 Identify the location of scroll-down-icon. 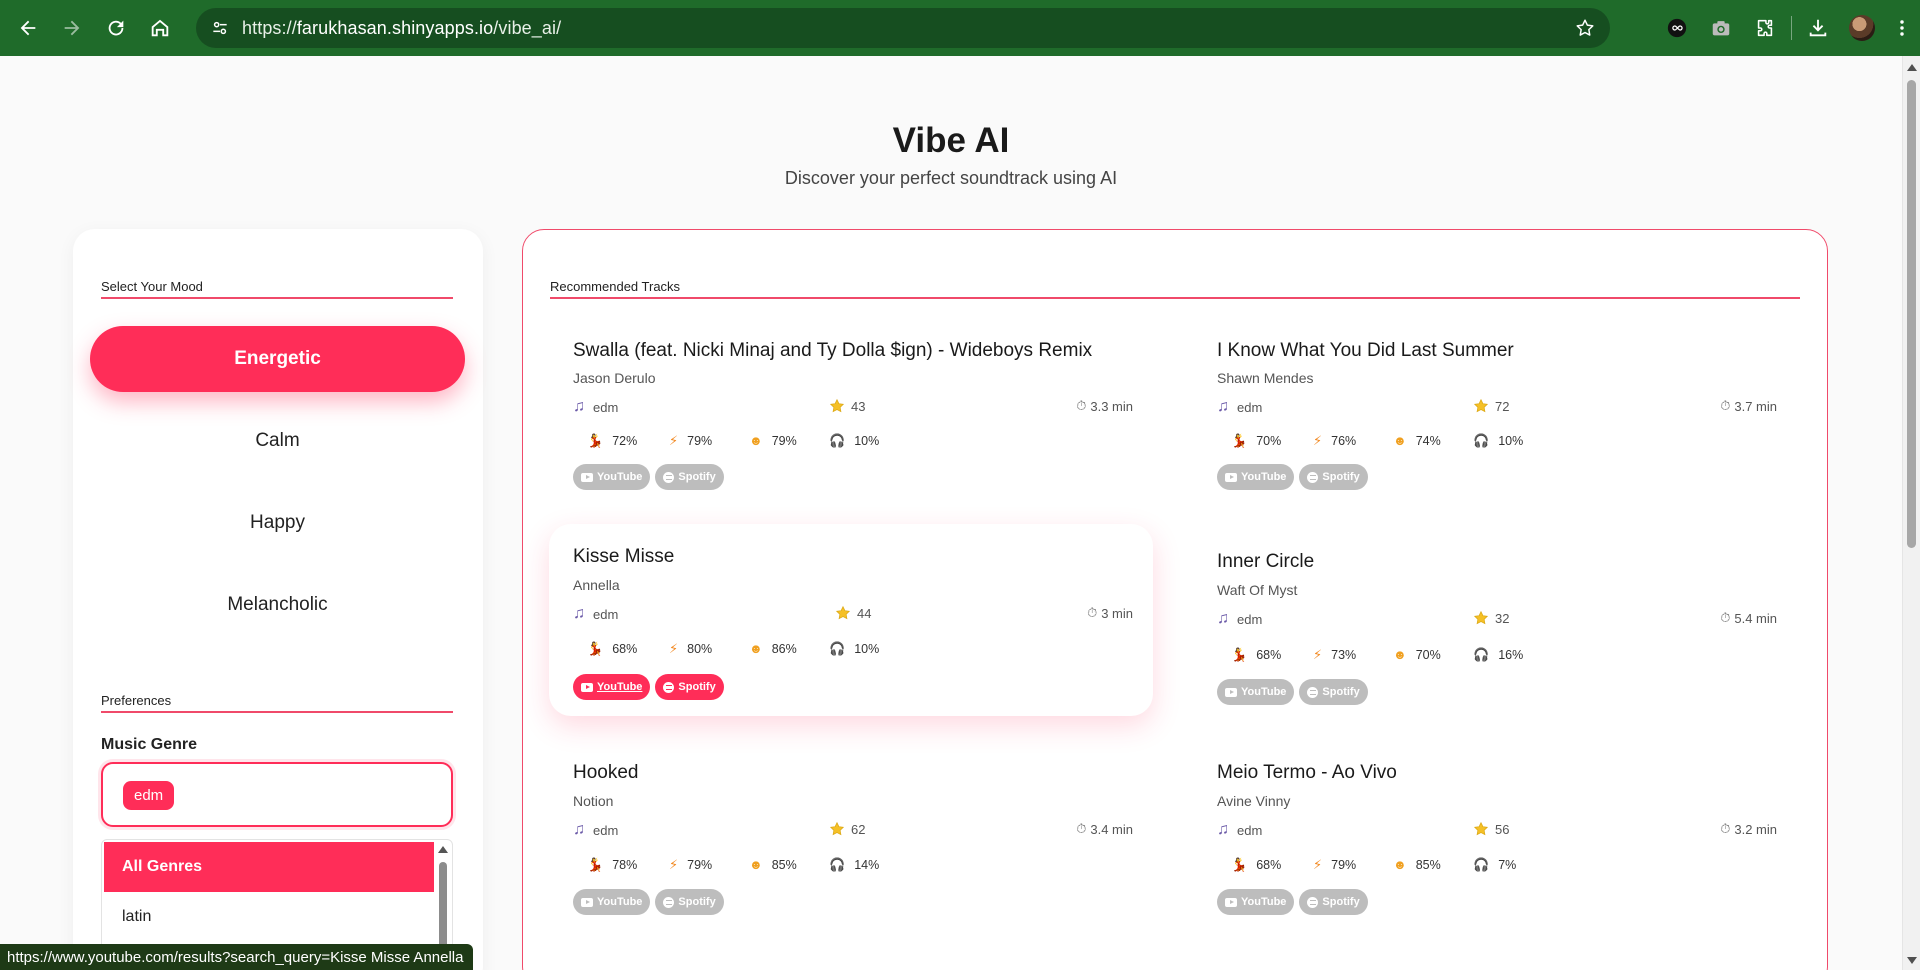
(1912, 960).